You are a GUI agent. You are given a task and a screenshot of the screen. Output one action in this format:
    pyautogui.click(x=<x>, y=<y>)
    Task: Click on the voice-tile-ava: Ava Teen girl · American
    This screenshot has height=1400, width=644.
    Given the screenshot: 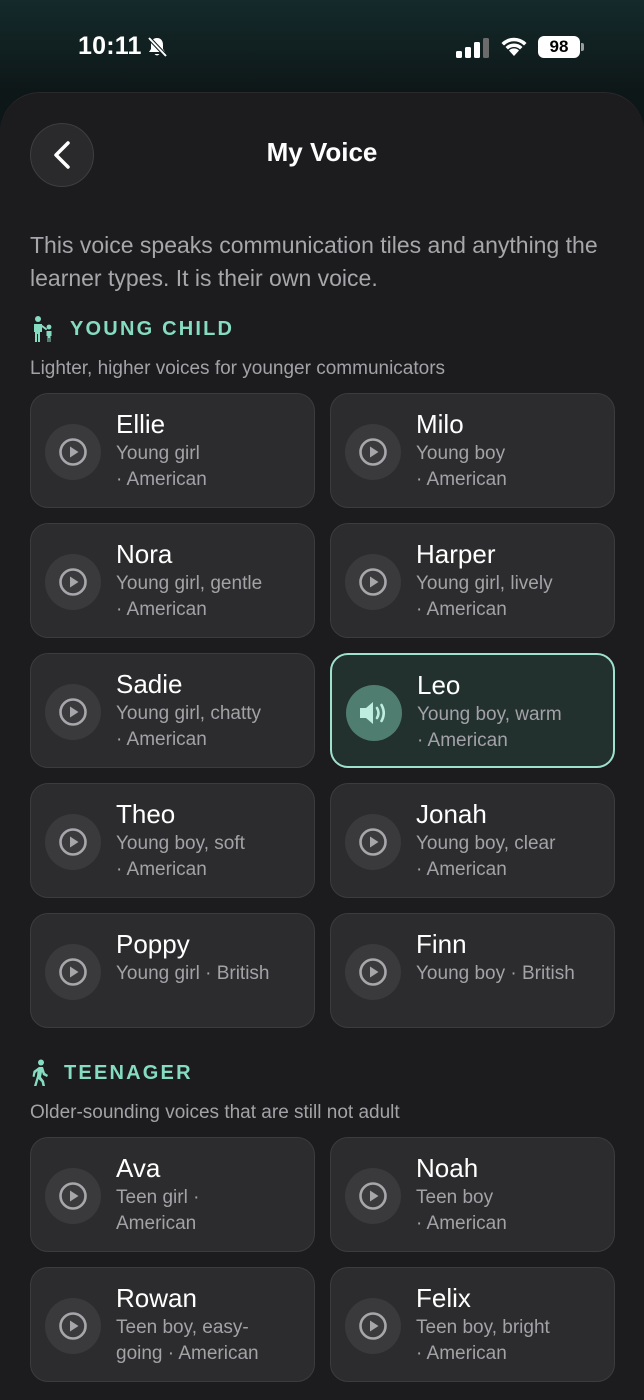 What is the action you would take?
    pyautogui.click(x=172, y=1194)
    